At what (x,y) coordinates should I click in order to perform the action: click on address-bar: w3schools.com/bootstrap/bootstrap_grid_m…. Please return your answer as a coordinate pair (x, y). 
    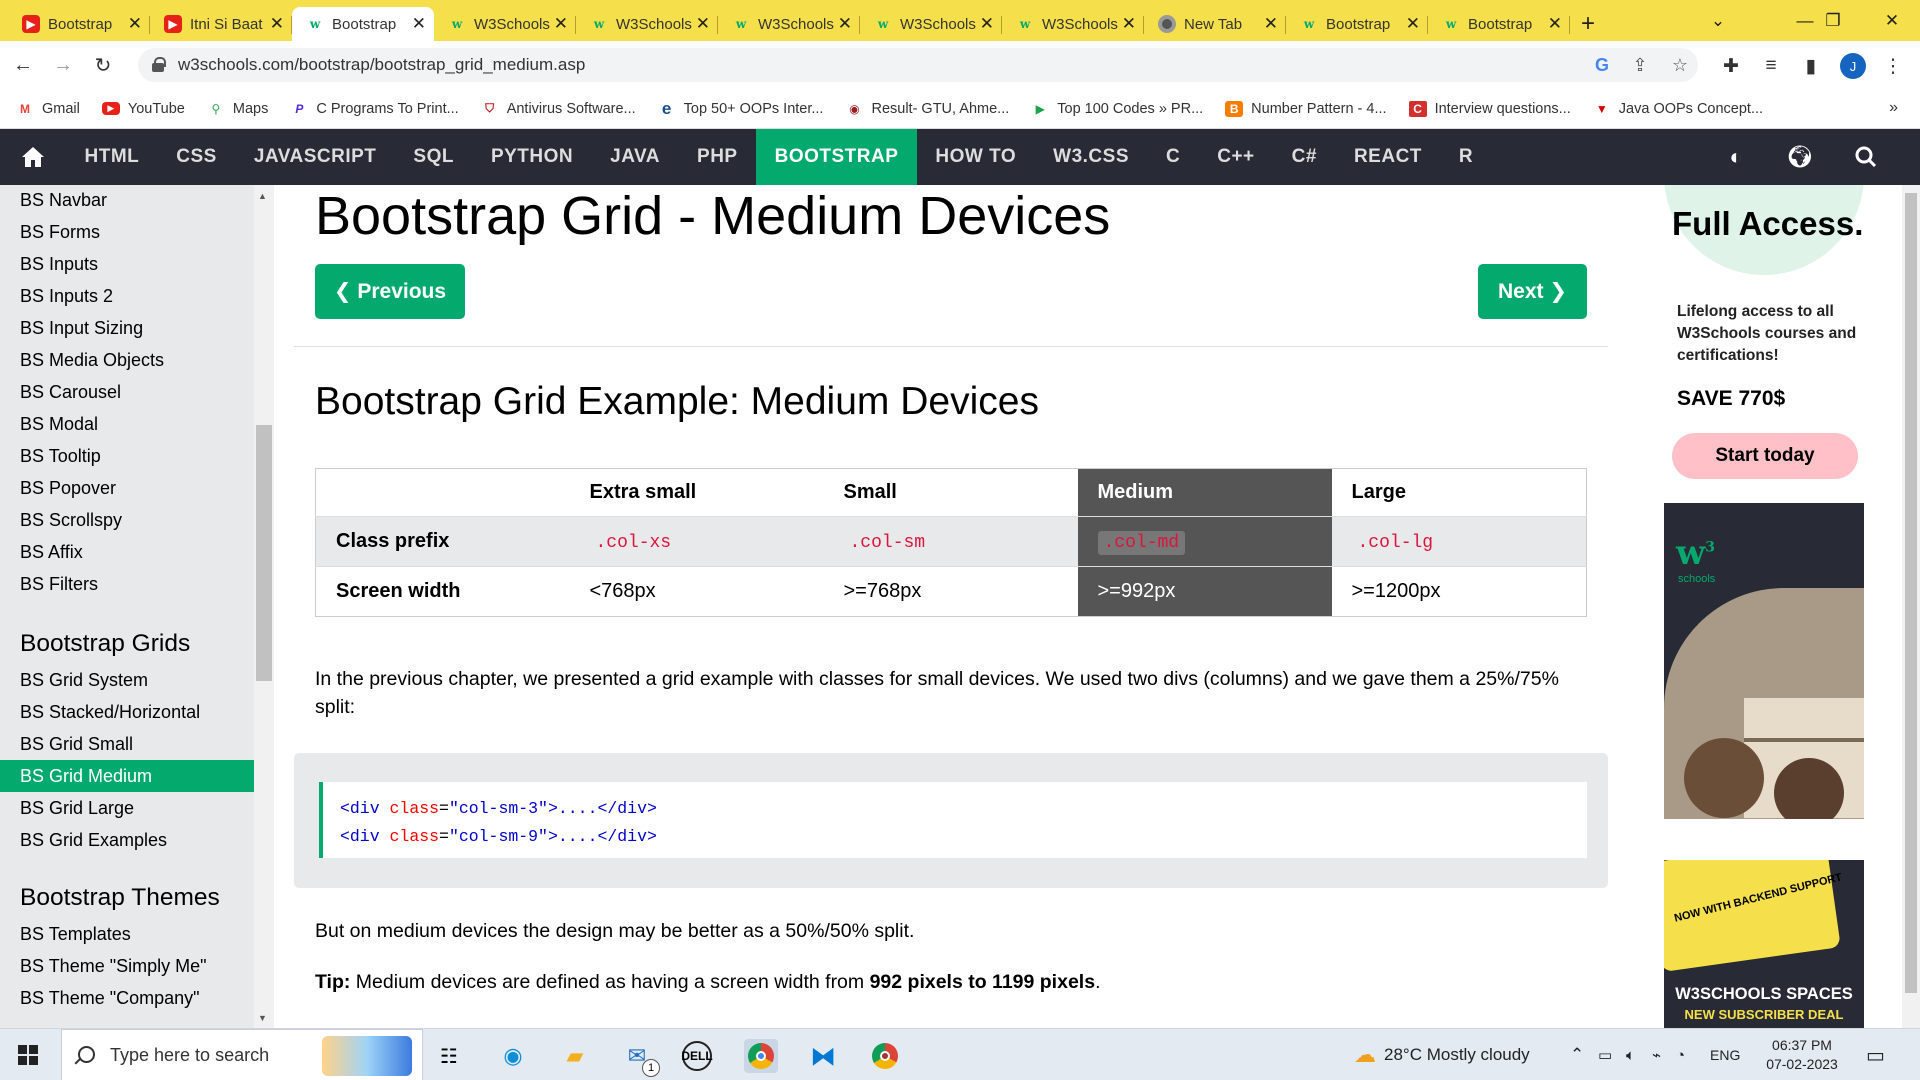
    Looking at the image, I should click on (918, 65).